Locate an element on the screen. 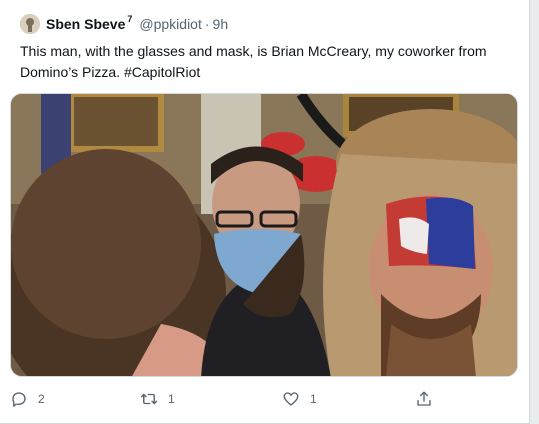 The image size is (539, 424). share-icon is located at coordinates (424, 398).